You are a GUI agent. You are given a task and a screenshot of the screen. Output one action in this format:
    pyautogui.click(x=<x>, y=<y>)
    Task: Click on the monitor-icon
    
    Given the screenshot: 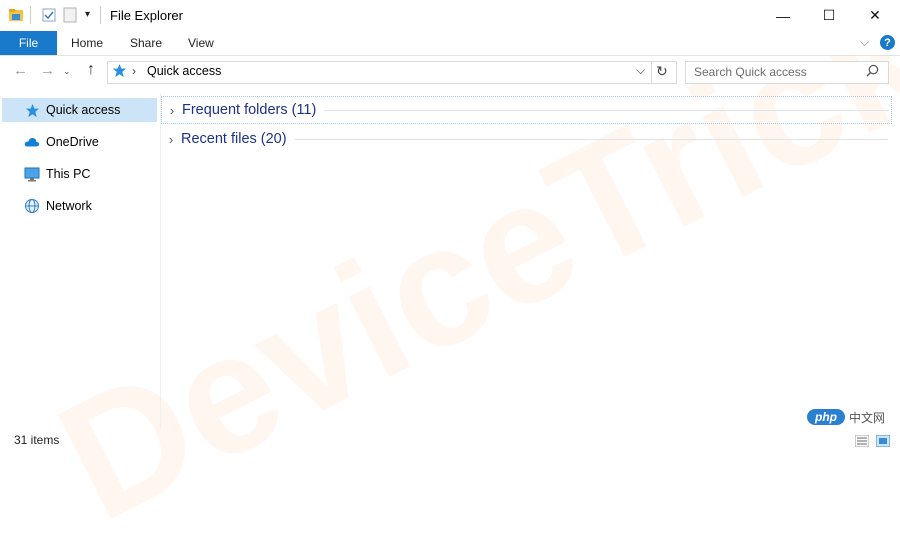 What is the action you would take?
    pyautogui.click(x=32, y=174)
    